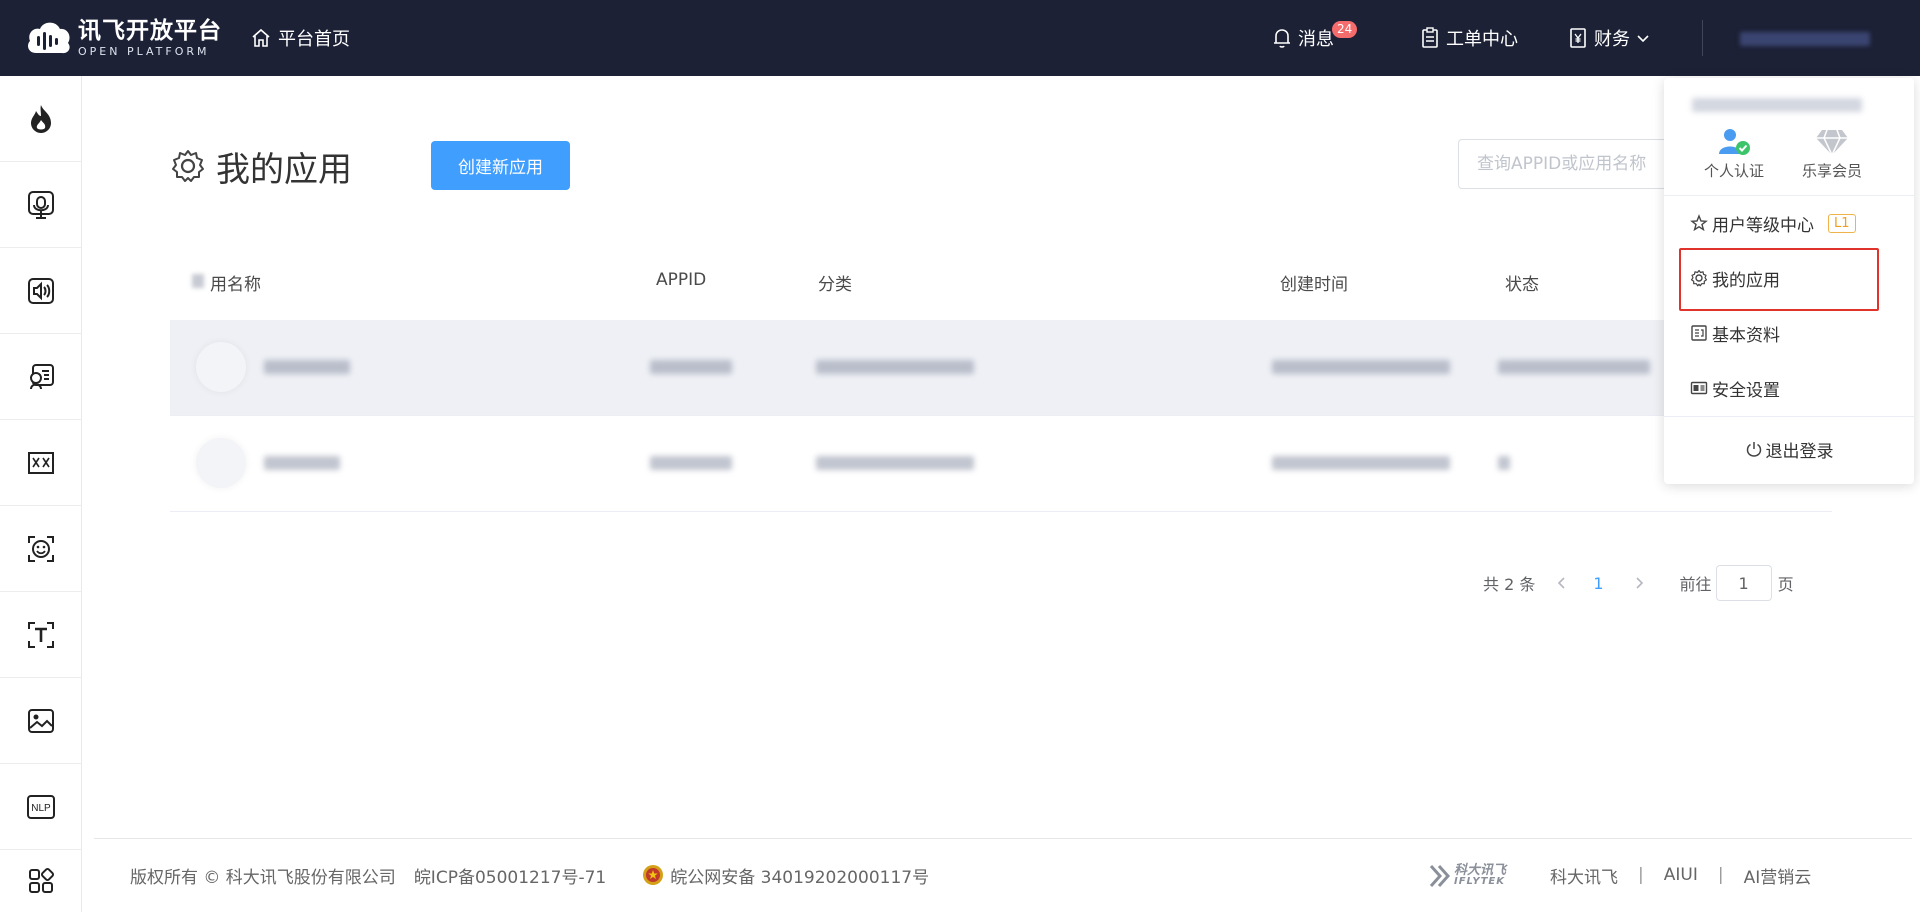  I want to click on footer-divider, so click(1003, 838).